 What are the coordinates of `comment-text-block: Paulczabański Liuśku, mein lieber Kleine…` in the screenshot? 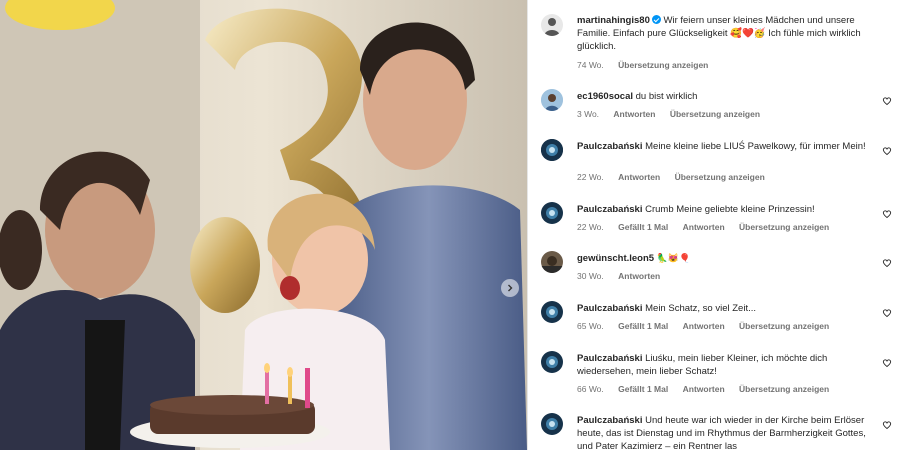 It's located at (730, 365).